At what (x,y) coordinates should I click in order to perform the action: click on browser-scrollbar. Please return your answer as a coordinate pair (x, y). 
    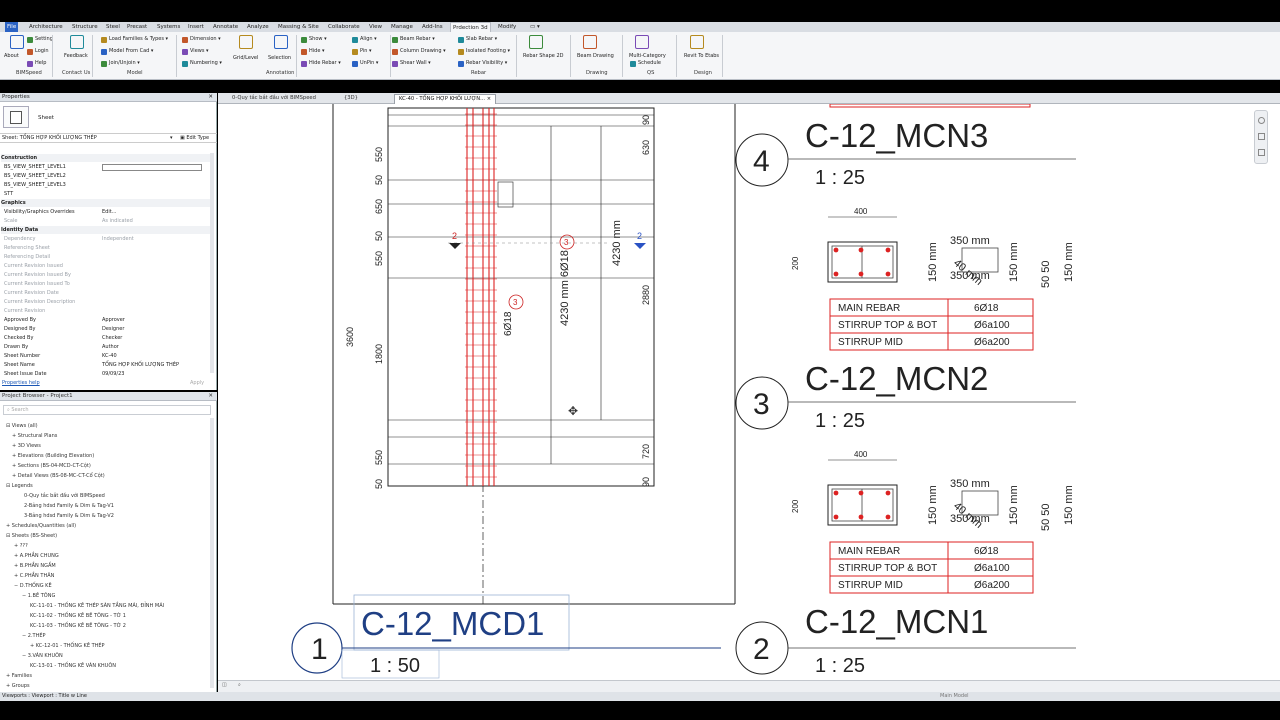
    Looking at the image, I should click on (212, 553).